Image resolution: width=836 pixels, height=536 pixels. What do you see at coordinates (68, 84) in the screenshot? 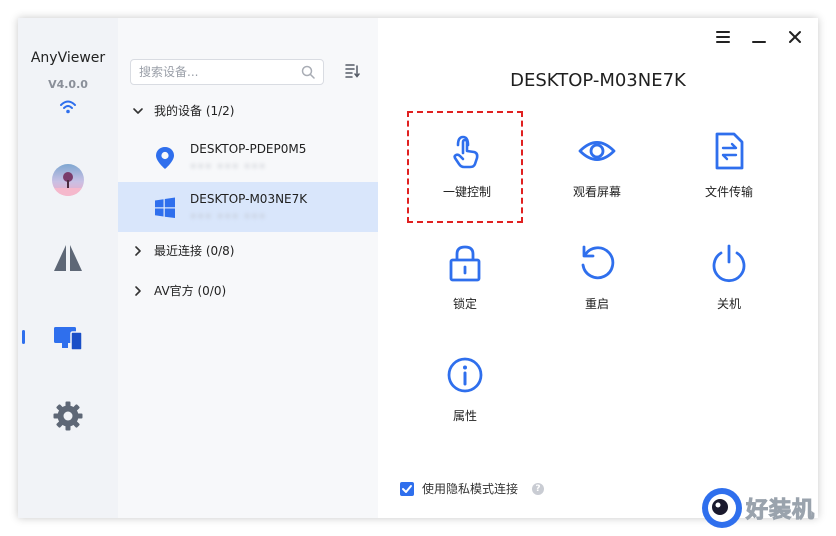
I see `app-version: V4.0.0` at bounding box center [68, 84].